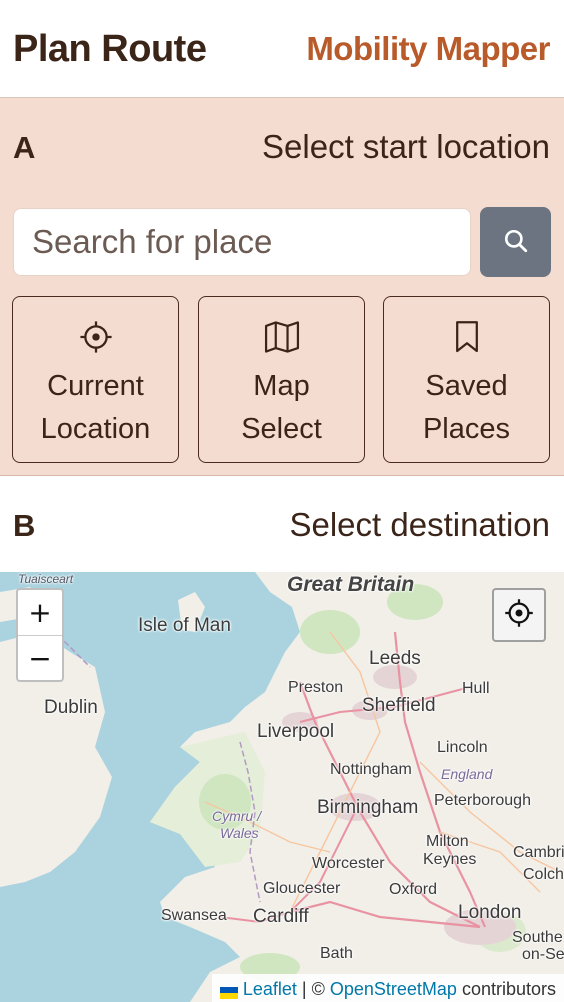  Describe the element at coordinates (476, 688) in the screenshot. I see `map-label: Hull` at that location.